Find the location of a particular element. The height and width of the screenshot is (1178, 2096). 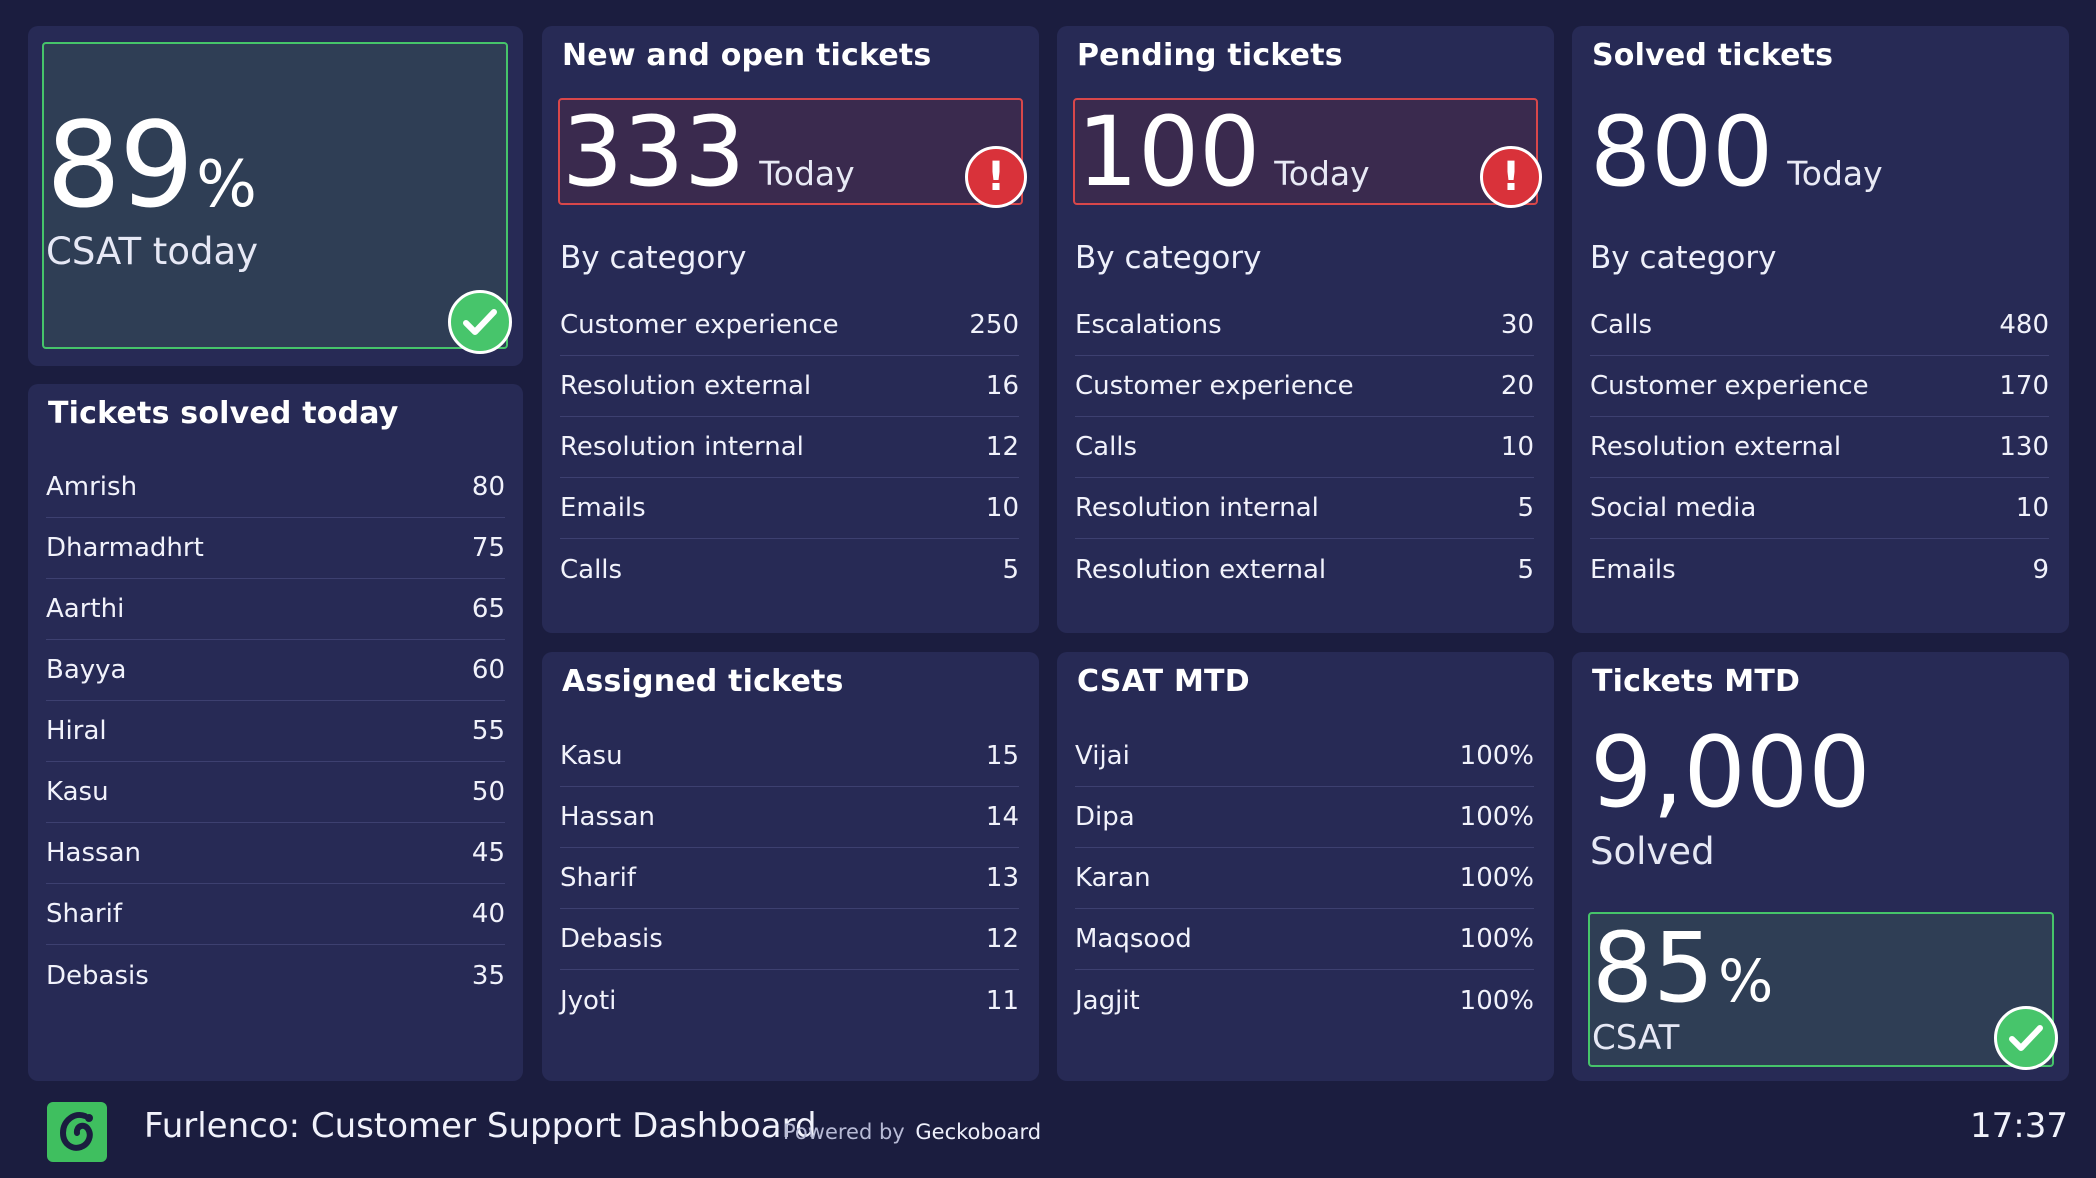

list-item: Debasis 35 is located at coordinates (275, 975).